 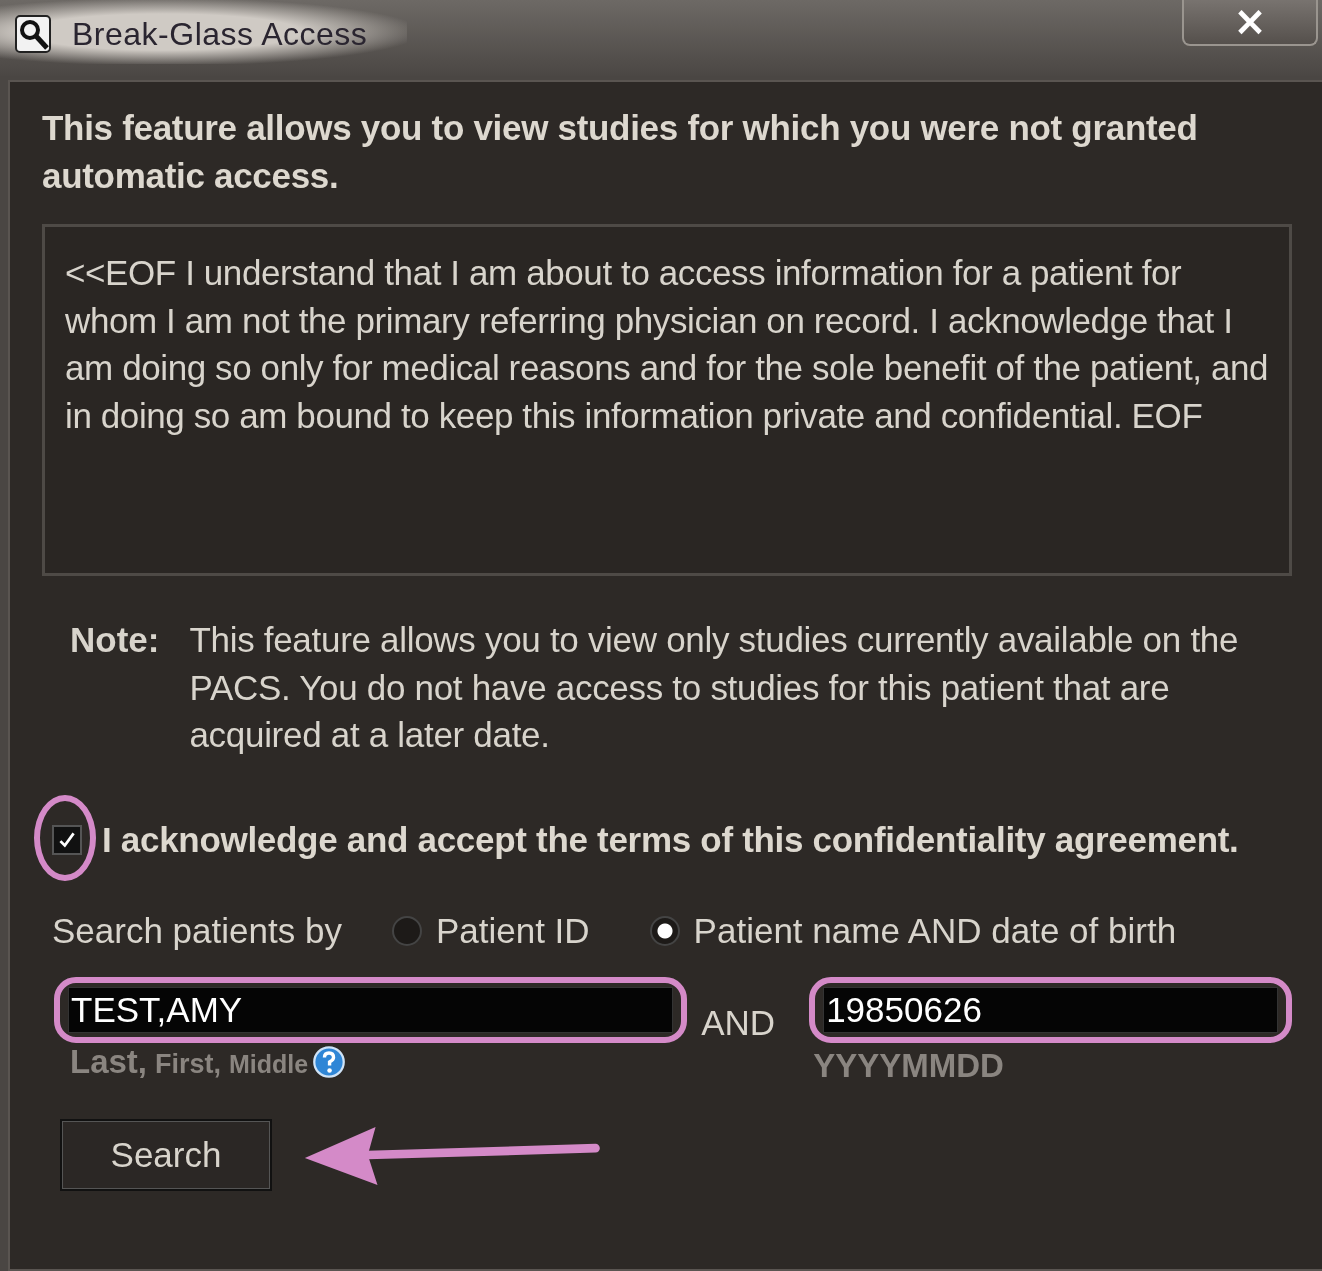 I want to click on checkbox, so click(x=67, y=839).